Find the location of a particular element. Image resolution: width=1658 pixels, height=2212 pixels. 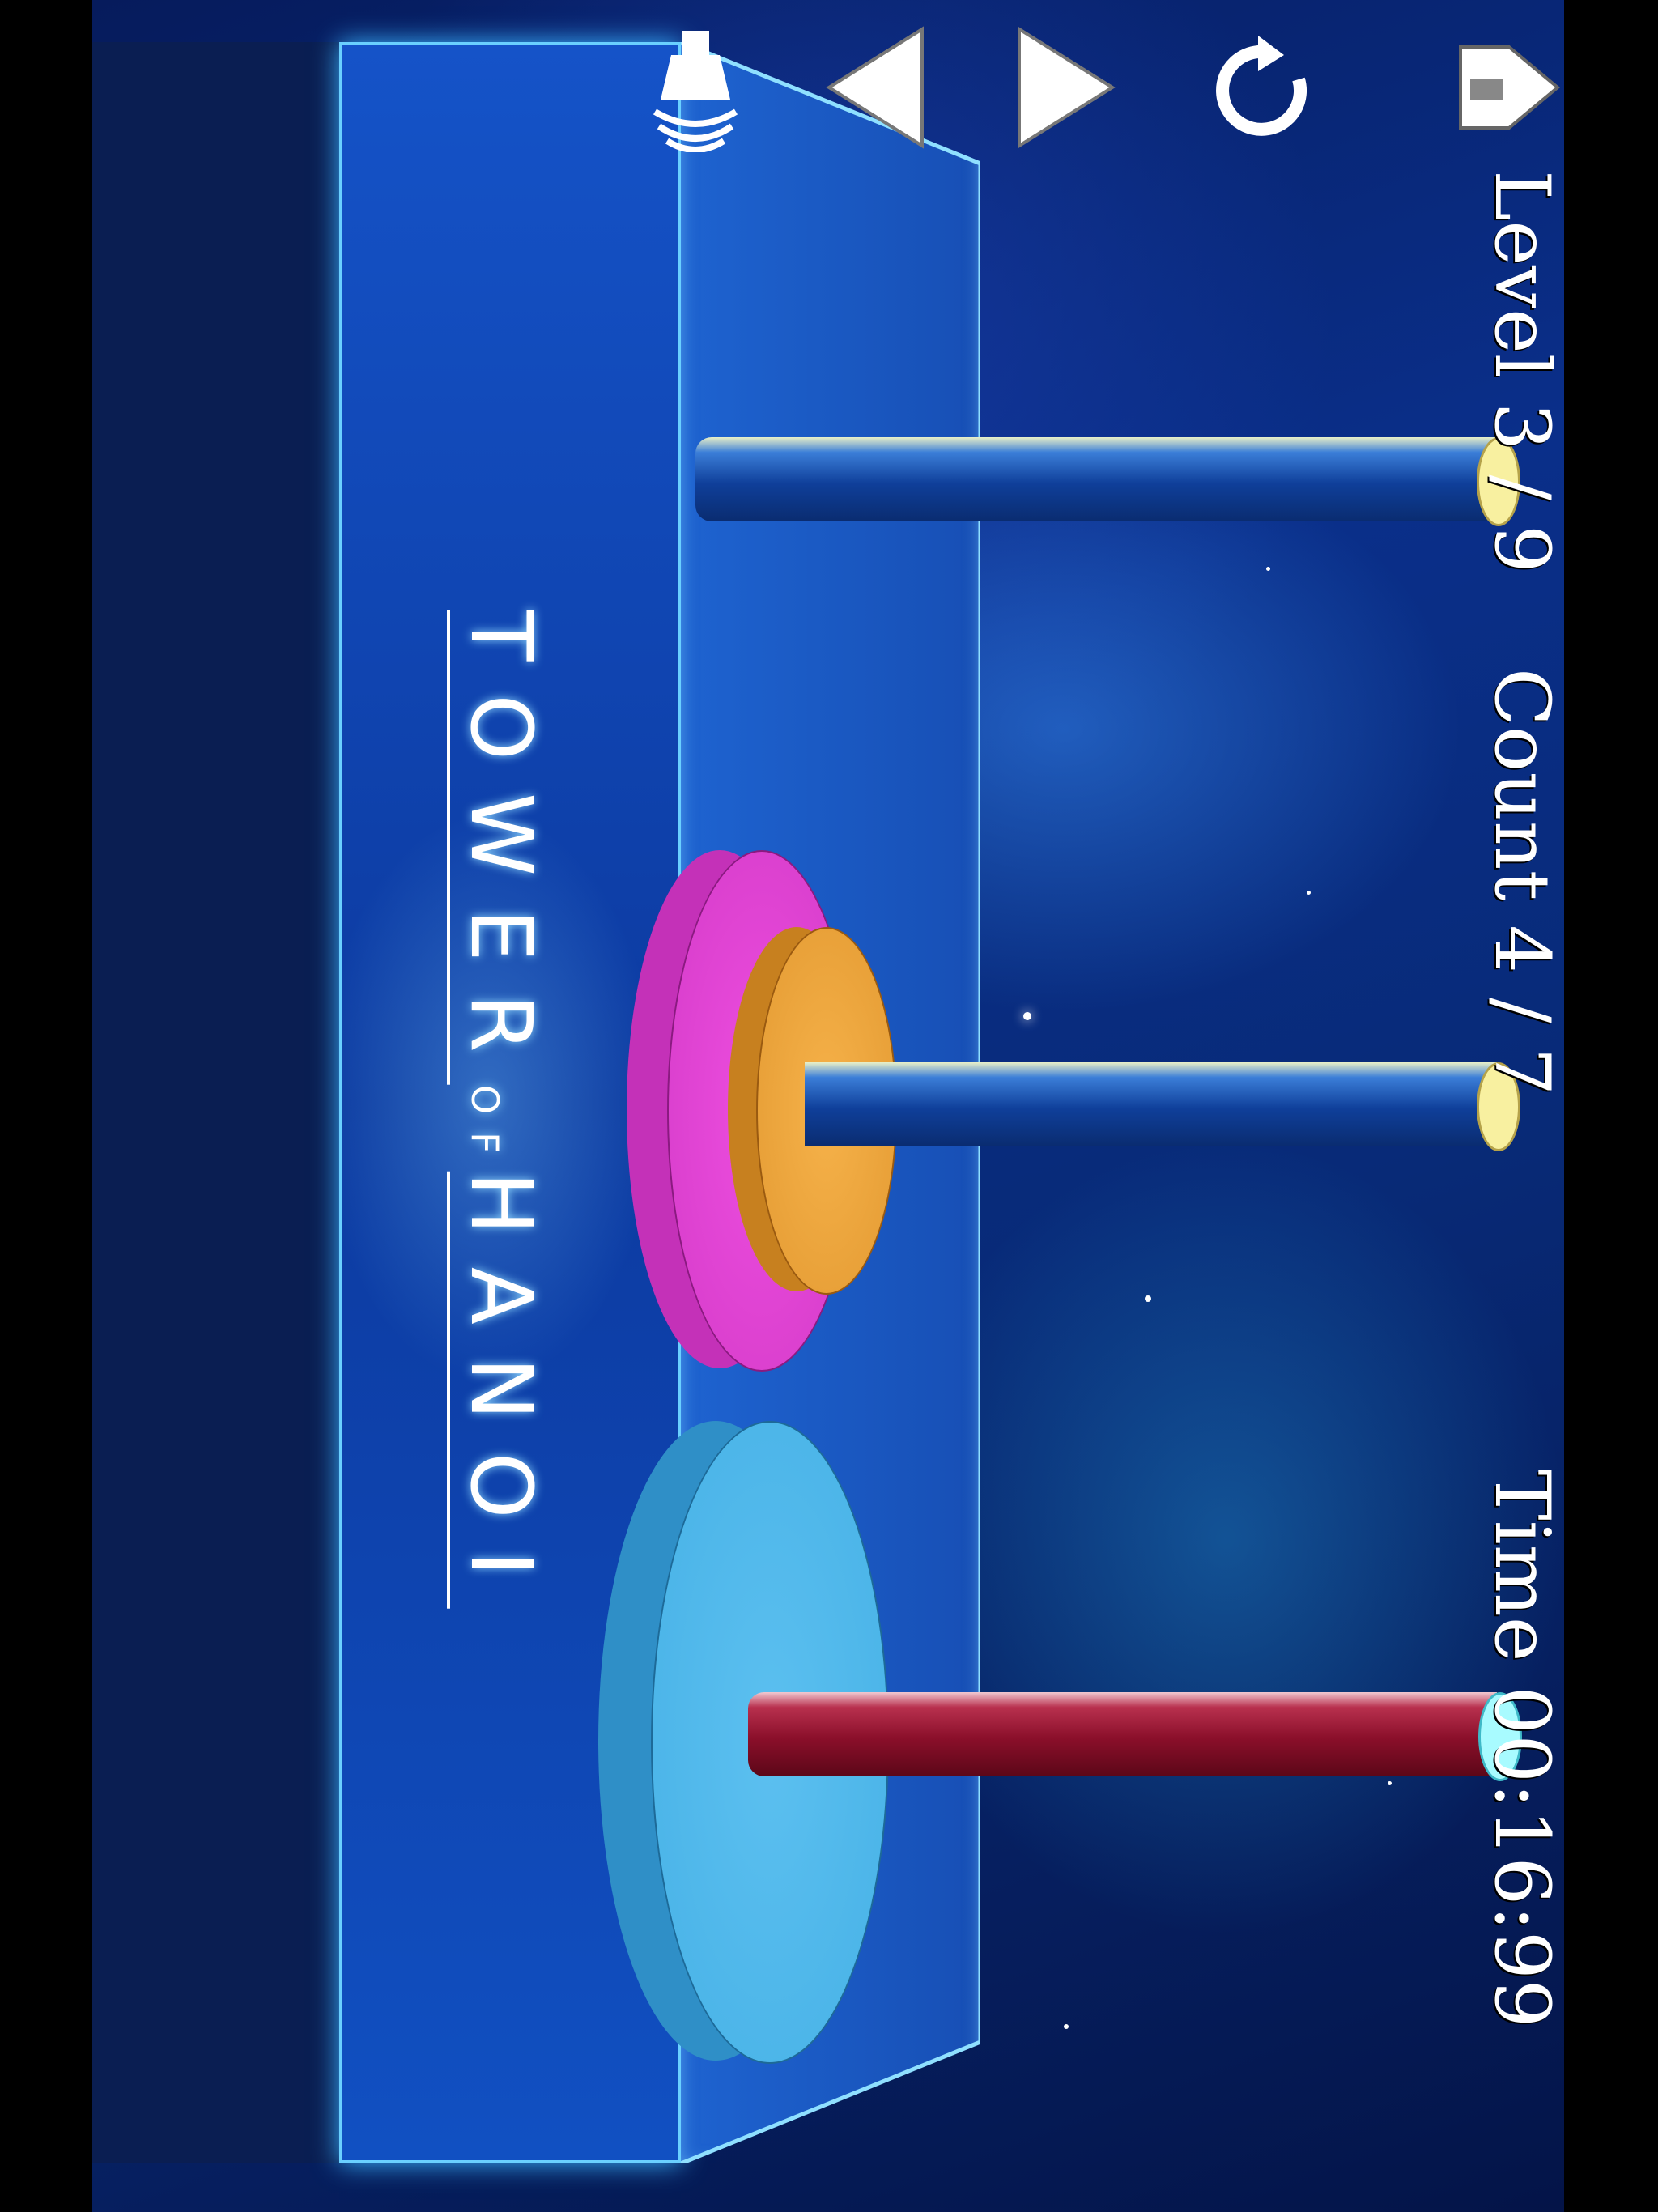

hud-count: Count 4 / 7 is located at coordinates (1520, 882).